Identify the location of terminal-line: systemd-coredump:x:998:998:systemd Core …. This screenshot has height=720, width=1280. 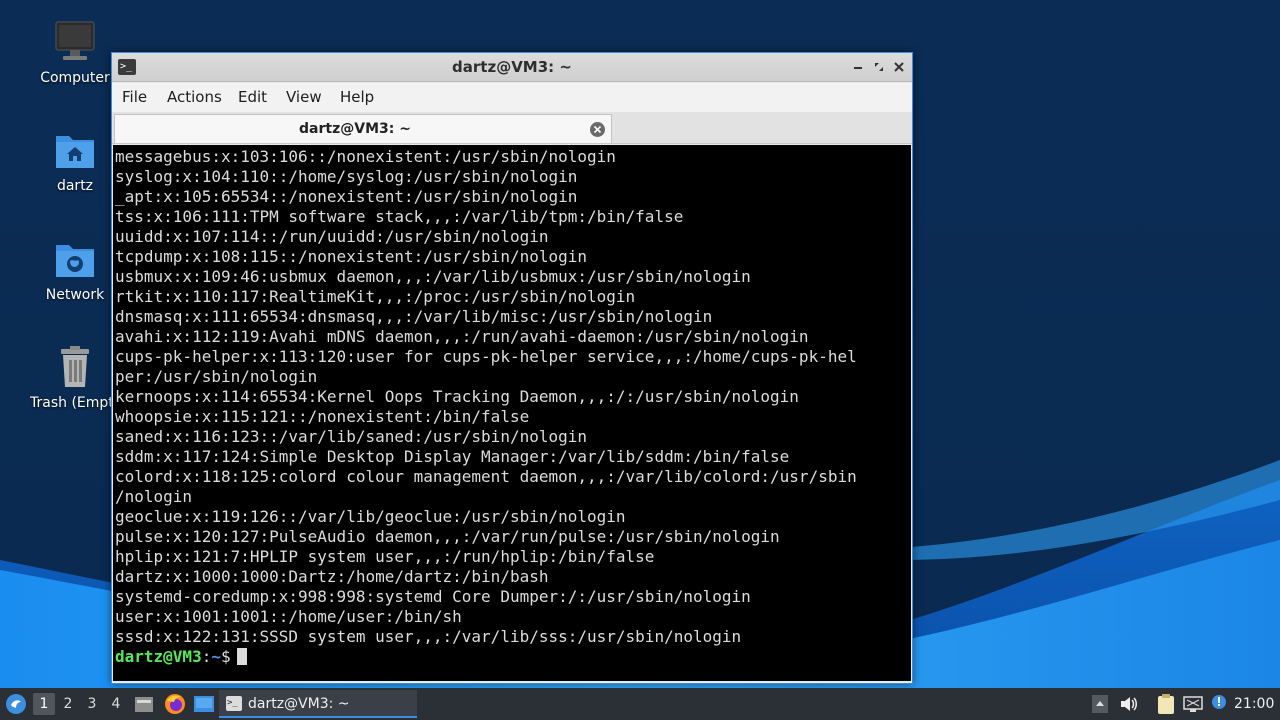
(433, 596).